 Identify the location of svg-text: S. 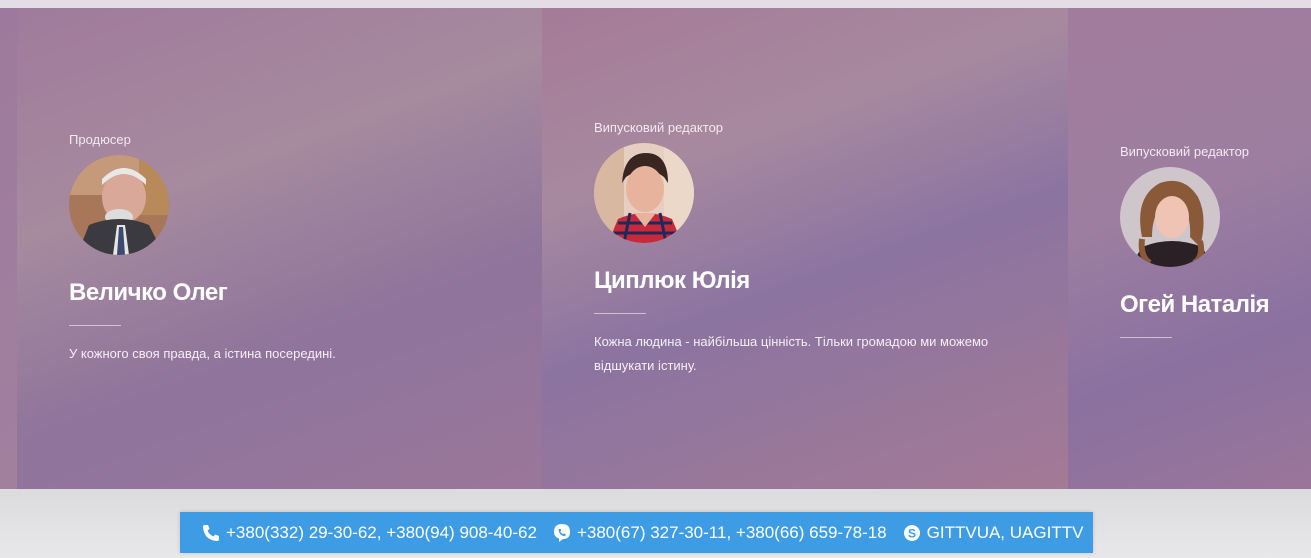
(912, 533).